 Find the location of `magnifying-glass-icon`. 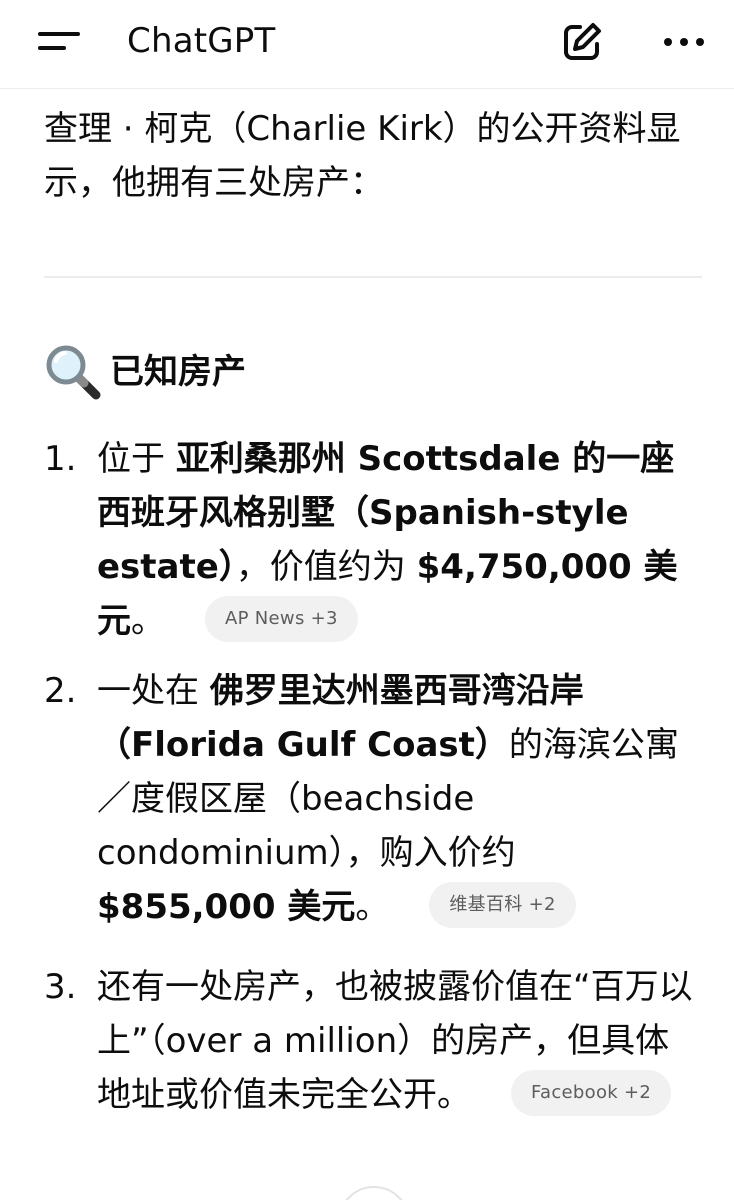

magnifying-glass-icon is located at coordinates (73, 372).